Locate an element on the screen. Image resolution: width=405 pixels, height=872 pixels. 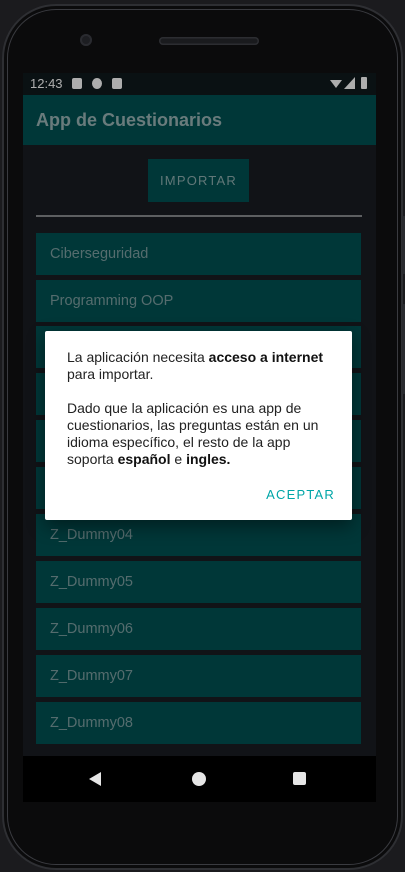
dialog-bold-text: acceso a internet is located at coordinates (266, 357).